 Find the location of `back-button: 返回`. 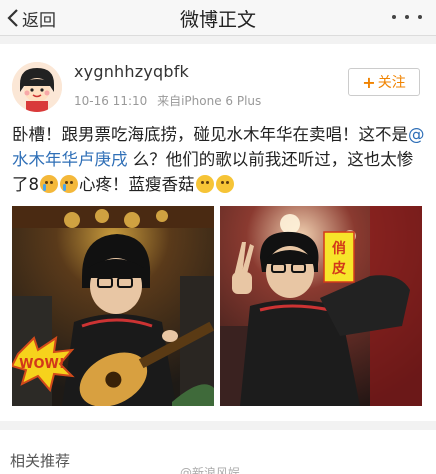

back-button: 返回 is located at coordinates (31, 18).